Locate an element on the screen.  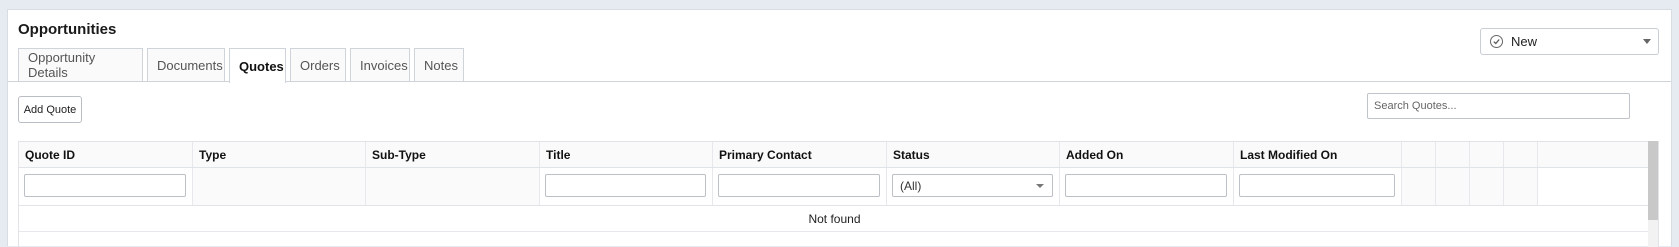
page-title: Opportunities is located at coordinates (67, 29).